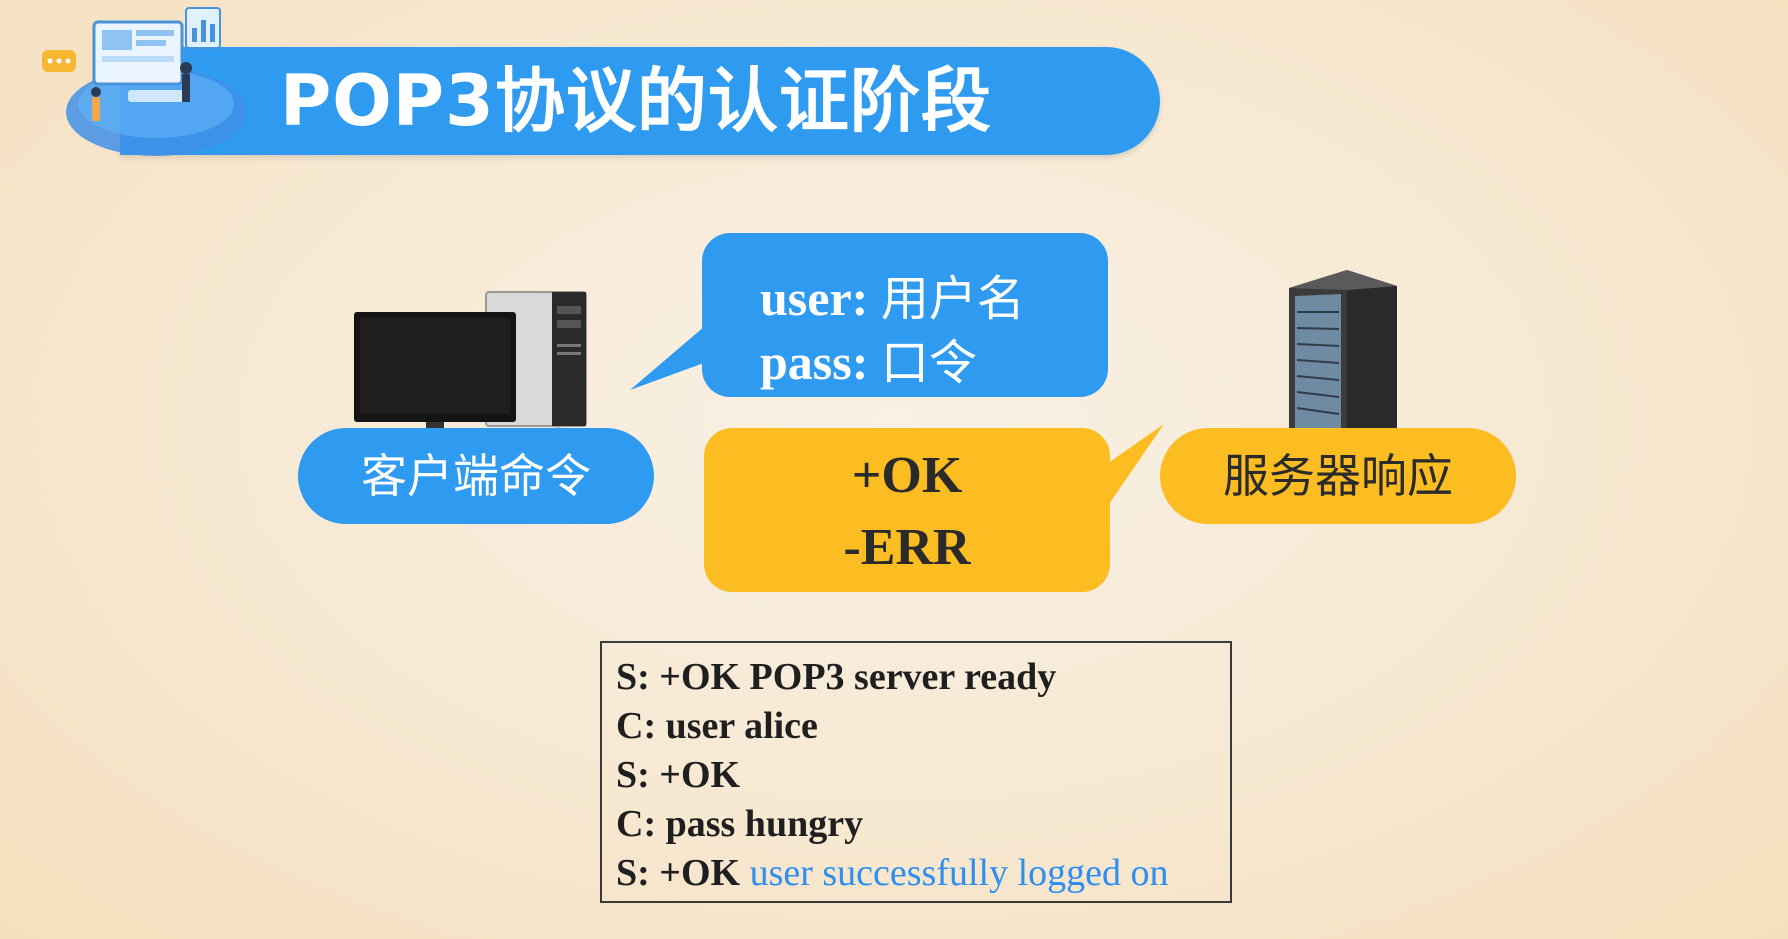  What do you see at coordinates (928, 363) in the screenshot?
I see `pass-command-value: 口令` at bounding box center [928, 363].